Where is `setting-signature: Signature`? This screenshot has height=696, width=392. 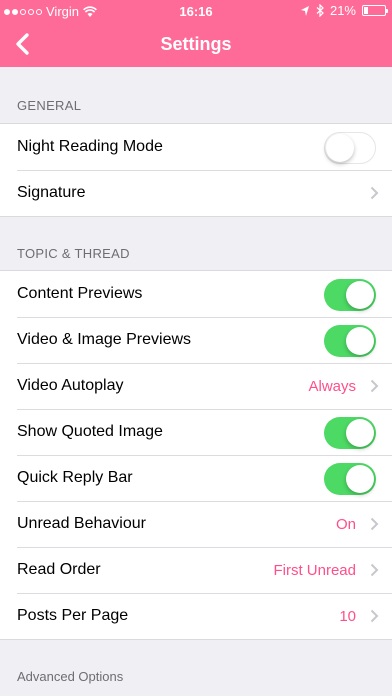 setting-signature: Signature is located at coordinates (196, 193).